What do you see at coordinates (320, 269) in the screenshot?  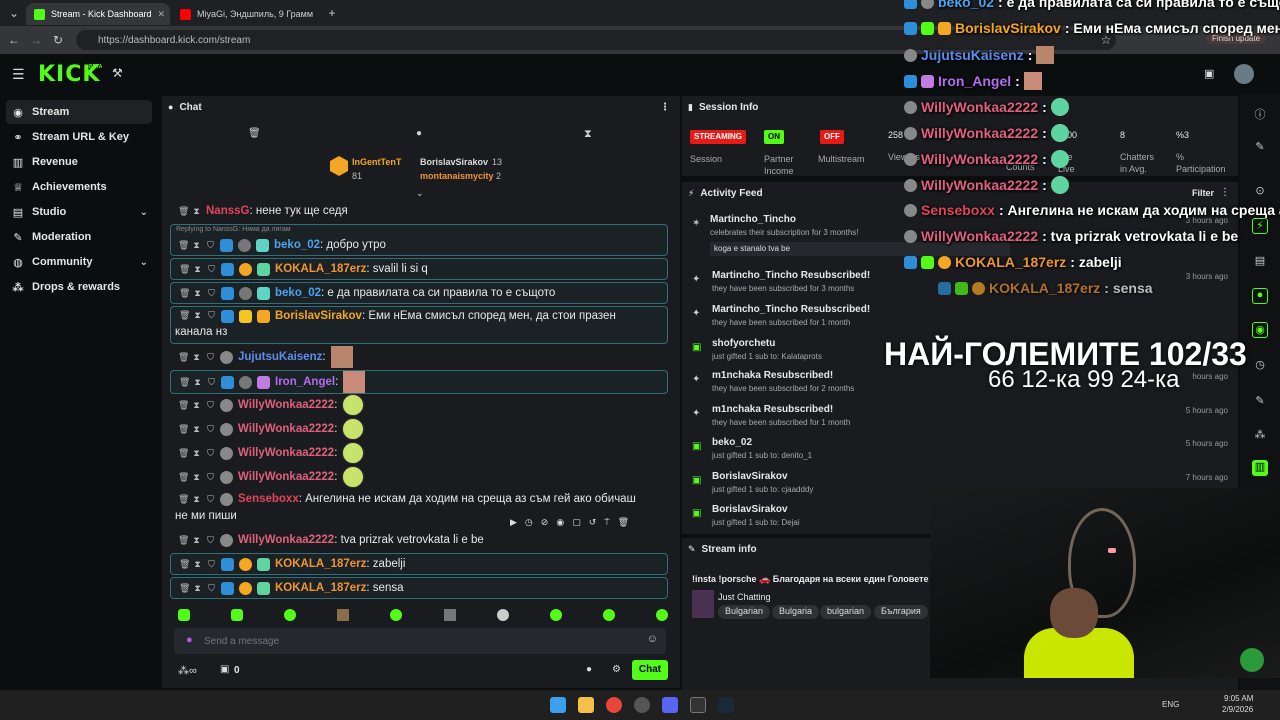 I see `chat-username: KOKALA_187erz` at bounding box center [320, 269].